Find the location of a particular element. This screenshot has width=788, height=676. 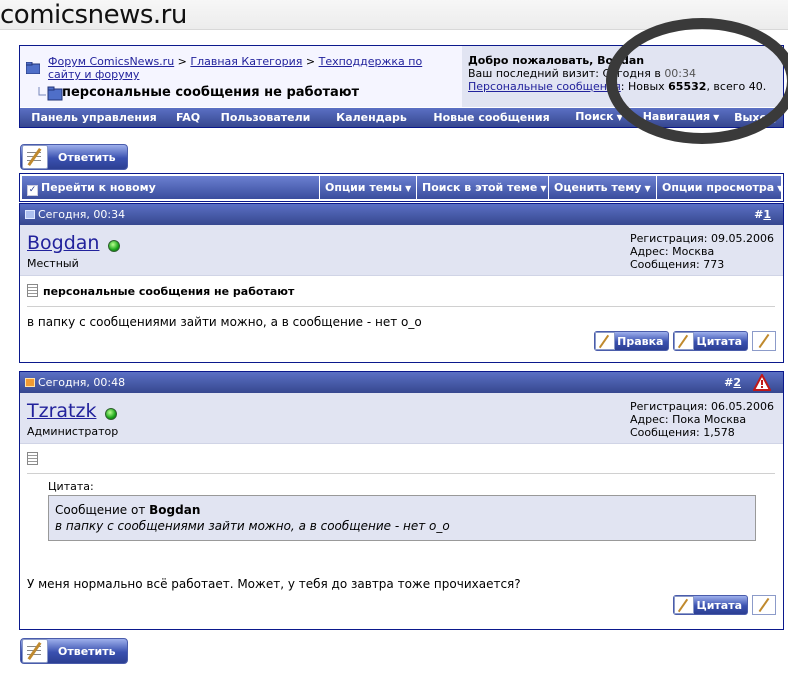

post-actions: Цитата is located at coordinates (724, 605).